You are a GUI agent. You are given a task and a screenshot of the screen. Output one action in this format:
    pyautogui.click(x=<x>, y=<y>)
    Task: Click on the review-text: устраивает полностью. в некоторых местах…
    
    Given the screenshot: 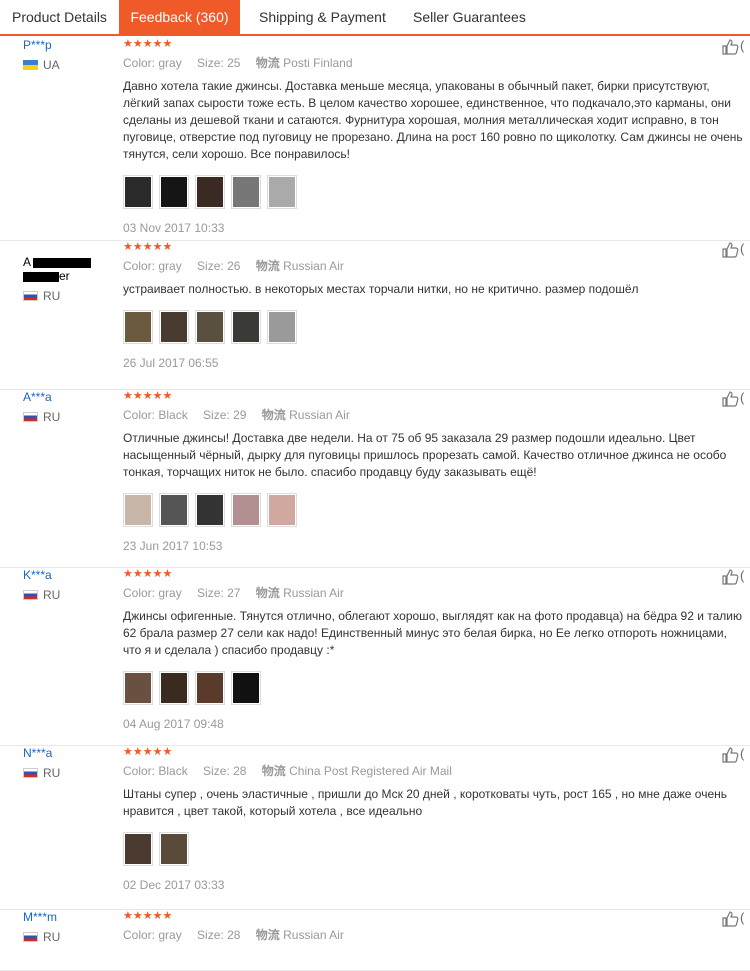 What is the action you would take?
    pyautogui.click(x=381, y=289)
    